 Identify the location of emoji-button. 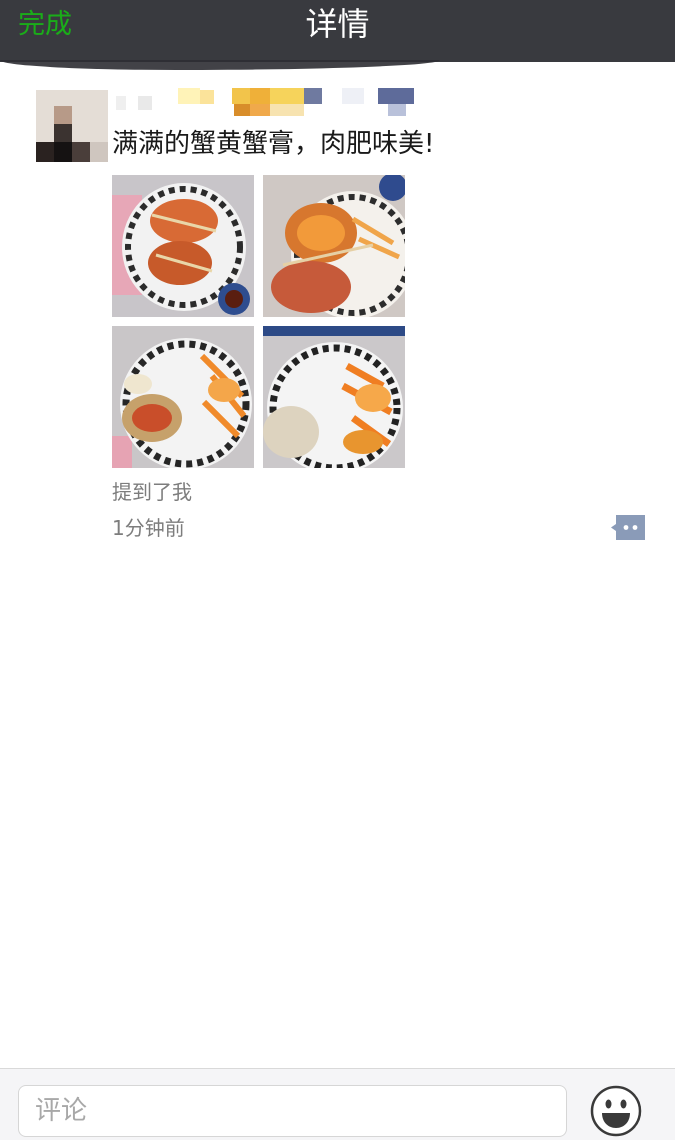
(616, 1111).